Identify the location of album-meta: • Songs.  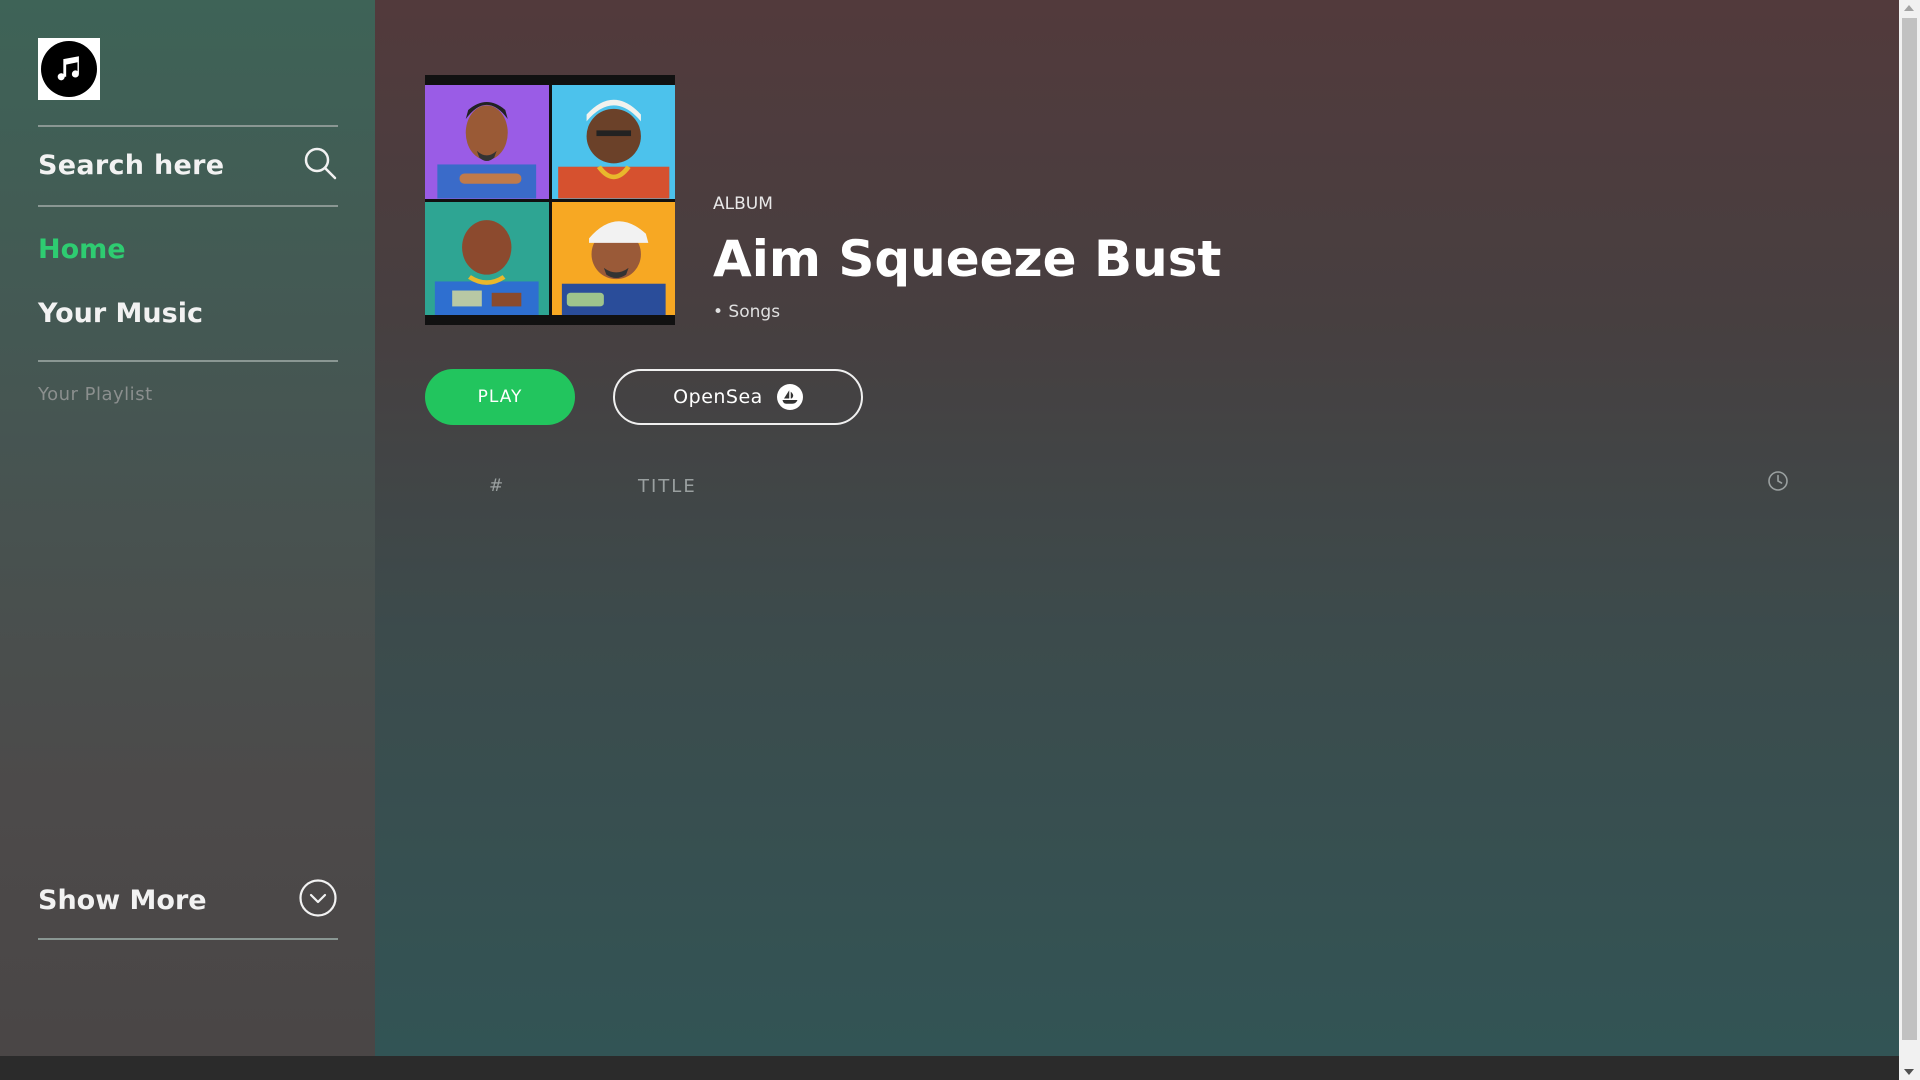
(747, 312).